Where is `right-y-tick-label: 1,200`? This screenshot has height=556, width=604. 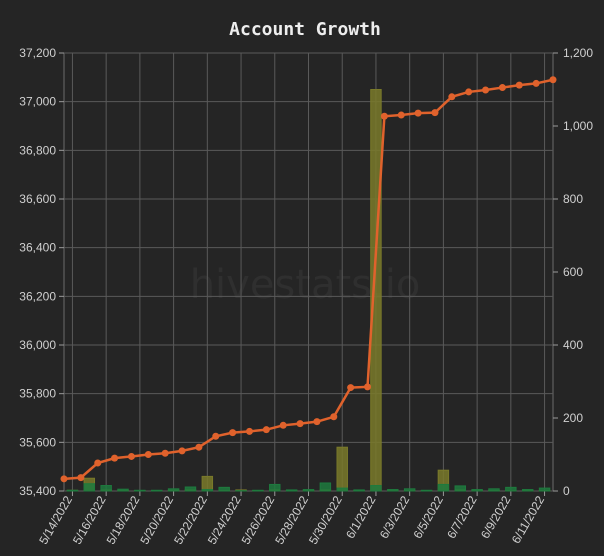 right-y-tick-label: 1,200 is located at coordinates (578, 53).